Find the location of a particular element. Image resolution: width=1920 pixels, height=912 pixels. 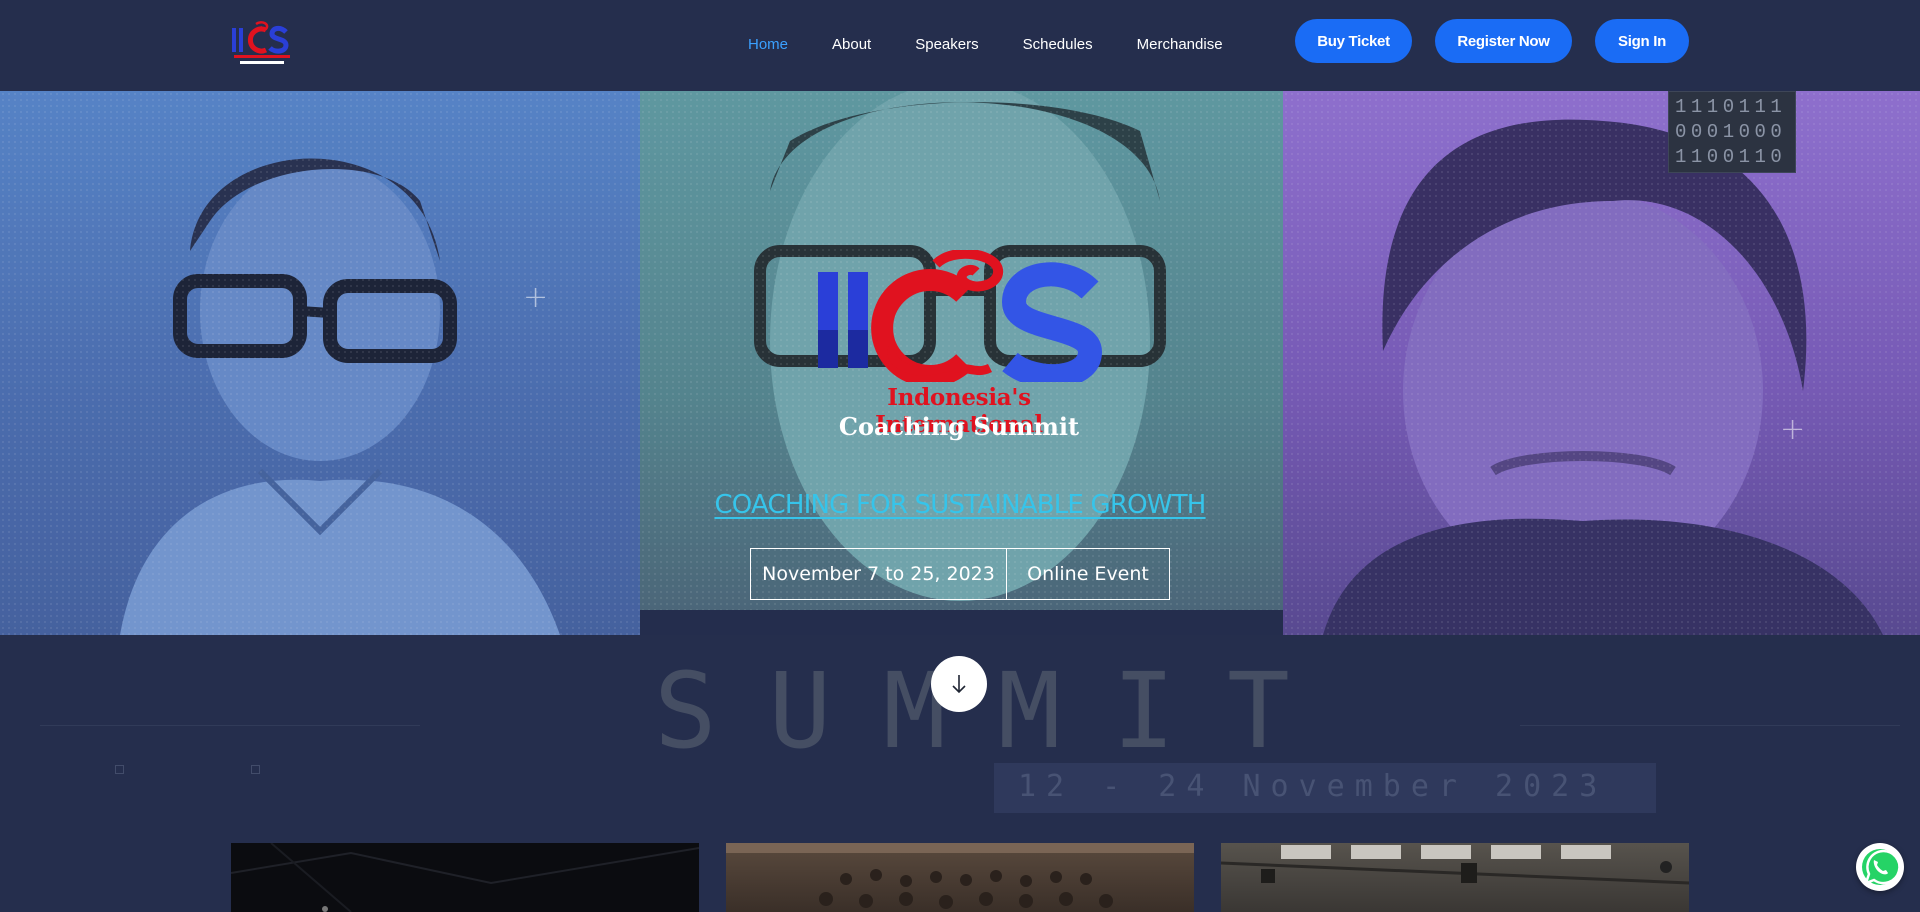

event-date: November 7 to 25, 2023 is located at coordinates (879, 574).